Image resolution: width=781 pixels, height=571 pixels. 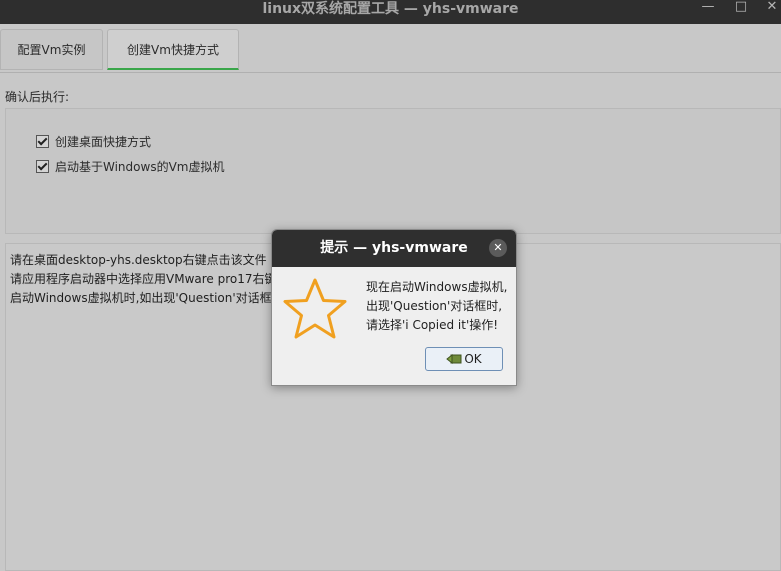 I want to click on checkbox-create-desktop-shortcut: 创建桌面快捷方式, so click(x=93, y=142).